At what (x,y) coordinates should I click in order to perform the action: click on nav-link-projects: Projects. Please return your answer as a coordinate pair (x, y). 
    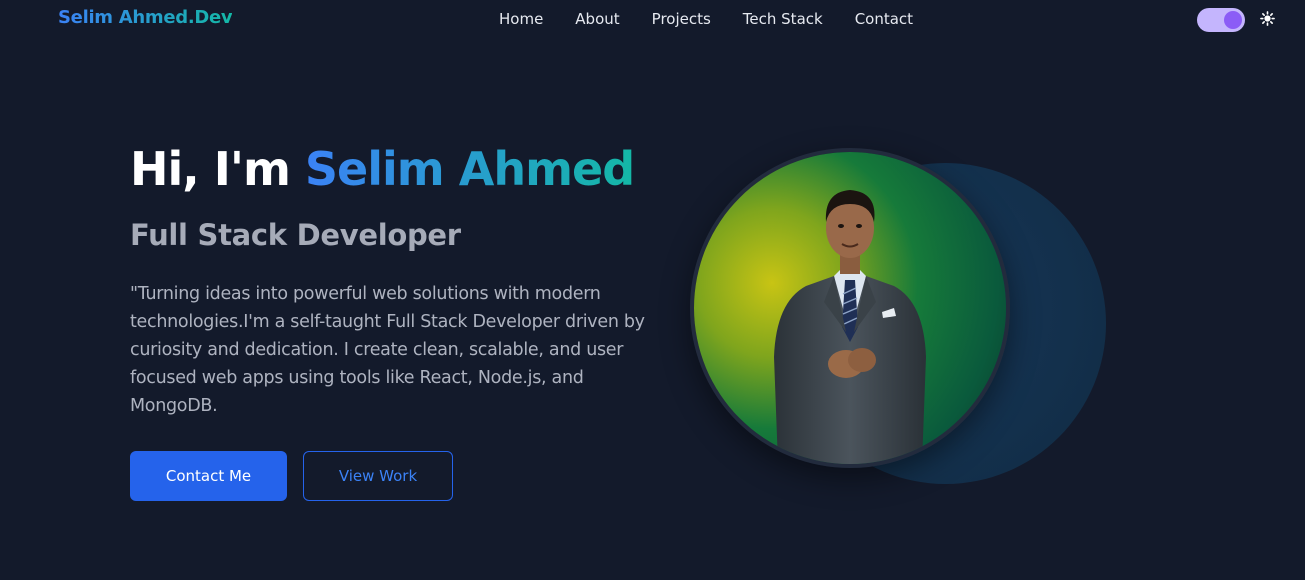
    Looking at the image, I should click on (681, 19).